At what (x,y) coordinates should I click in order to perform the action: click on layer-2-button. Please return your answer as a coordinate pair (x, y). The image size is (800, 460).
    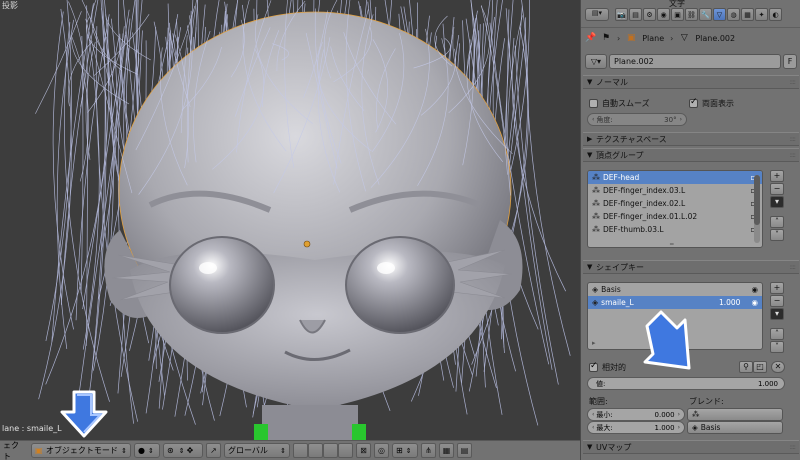
    Looking at the image, I should click on (315, 450).